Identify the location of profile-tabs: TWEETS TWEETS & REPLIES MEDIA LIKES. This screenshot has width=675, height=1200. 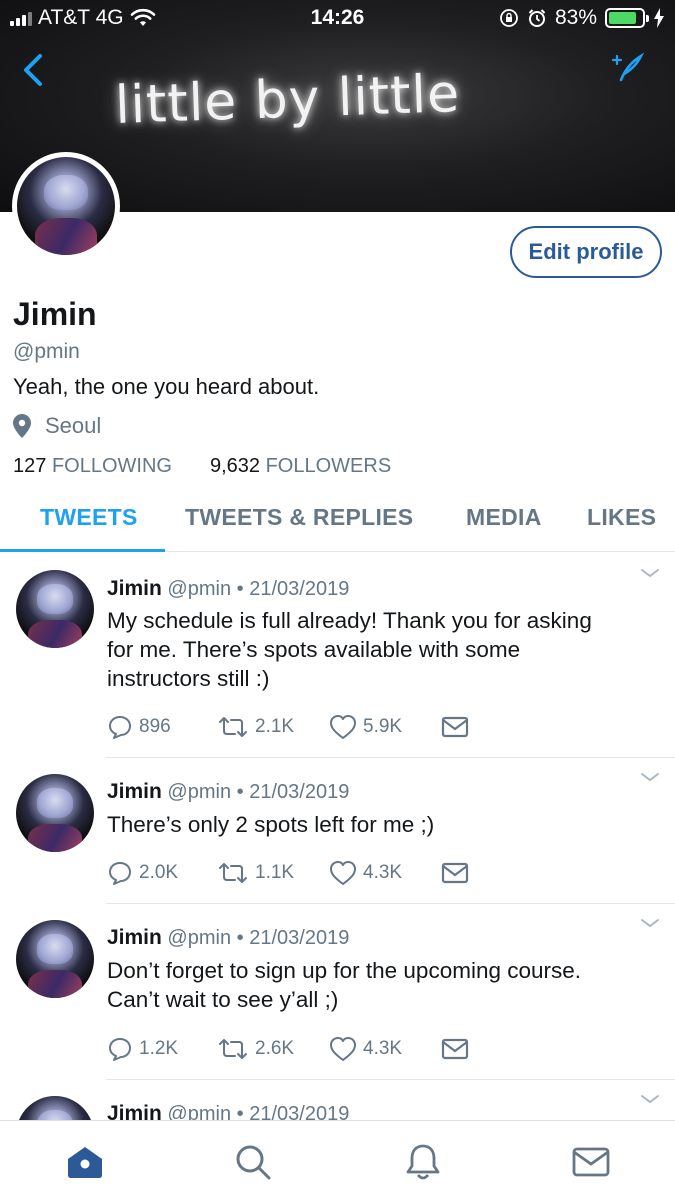
(337, 522).